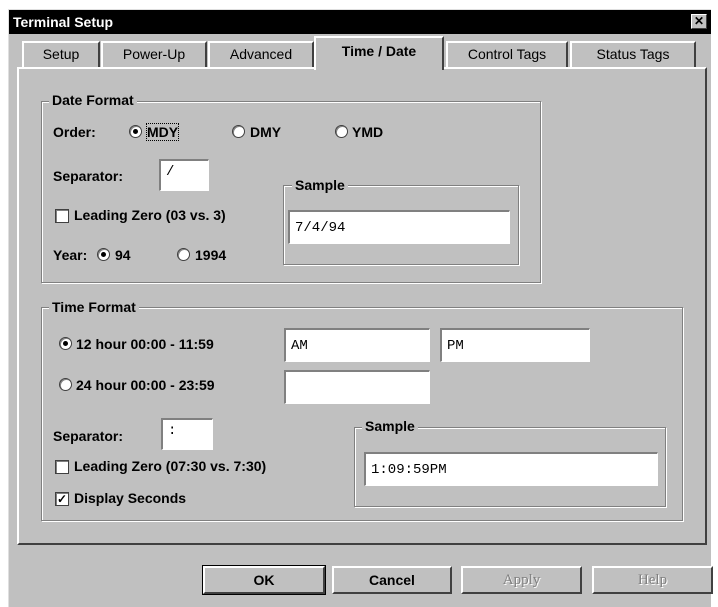 This screenshot has width=718, height=607. Describe the element at coordinates (511, 469) in the screenshot. I see `time-sample-field: 1:09:59PM` at that location.